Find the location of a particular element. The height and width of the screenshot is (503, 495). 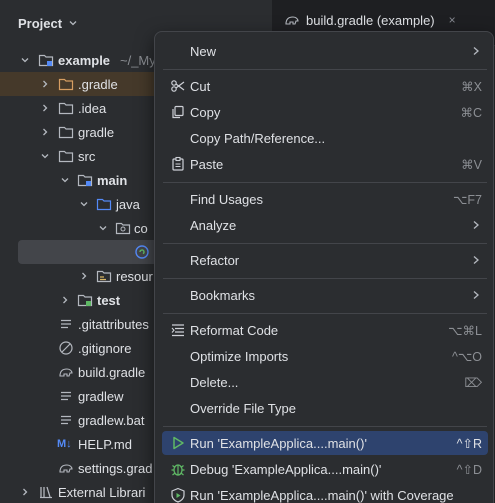

libraries-icon is located at coordinates (46, 492).